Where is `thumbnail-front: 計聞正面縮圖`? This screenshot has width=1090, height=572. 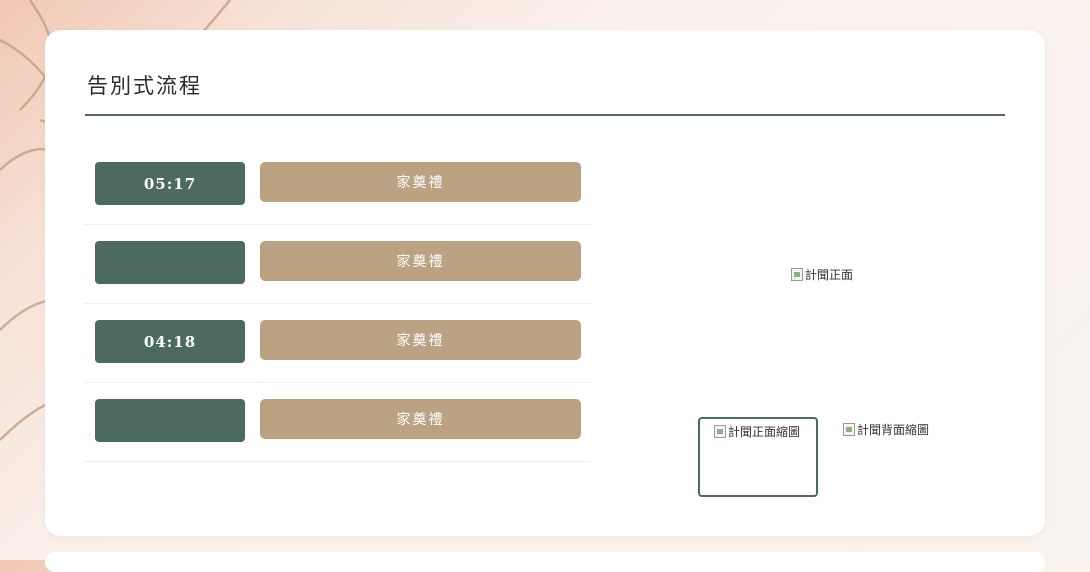
thumbnail-front: 計聞正面縮圖 is located at coordinates (758, 457).